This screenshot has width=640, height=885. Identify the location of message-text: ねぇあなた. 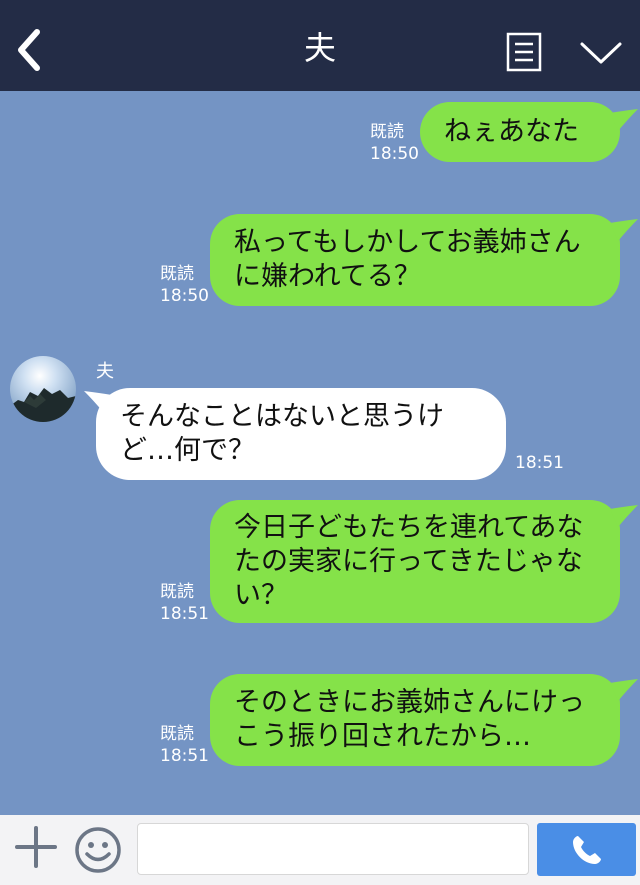
(511, 131).